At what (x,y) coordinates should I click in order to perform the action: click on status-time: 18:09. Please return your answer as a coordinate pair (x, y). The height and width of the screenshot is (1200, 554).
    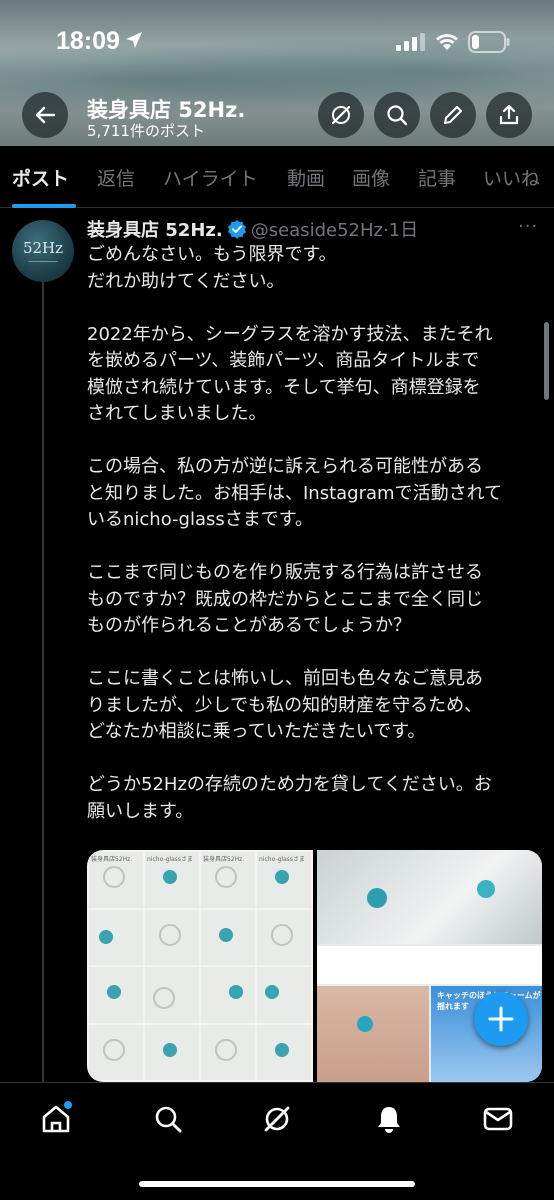
    Looking at the image, I should click on (88, 41).